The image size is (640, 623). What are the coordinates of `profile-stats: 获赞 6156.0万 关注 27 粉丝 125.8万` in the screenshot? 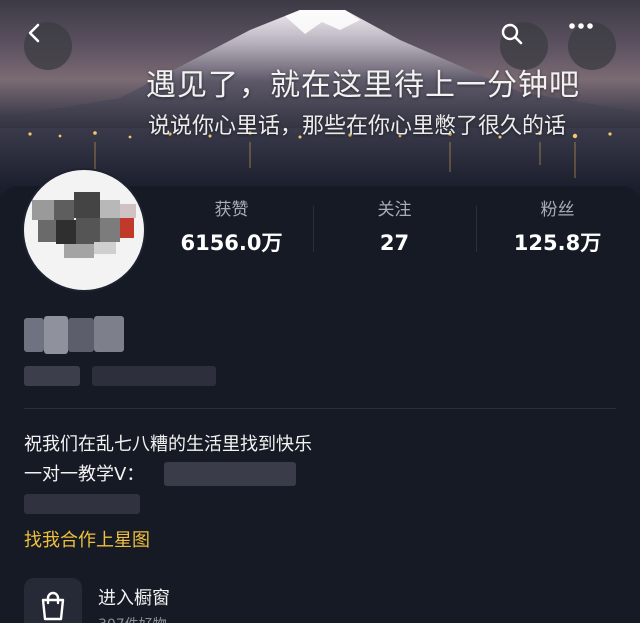 It's located at (395, 231).